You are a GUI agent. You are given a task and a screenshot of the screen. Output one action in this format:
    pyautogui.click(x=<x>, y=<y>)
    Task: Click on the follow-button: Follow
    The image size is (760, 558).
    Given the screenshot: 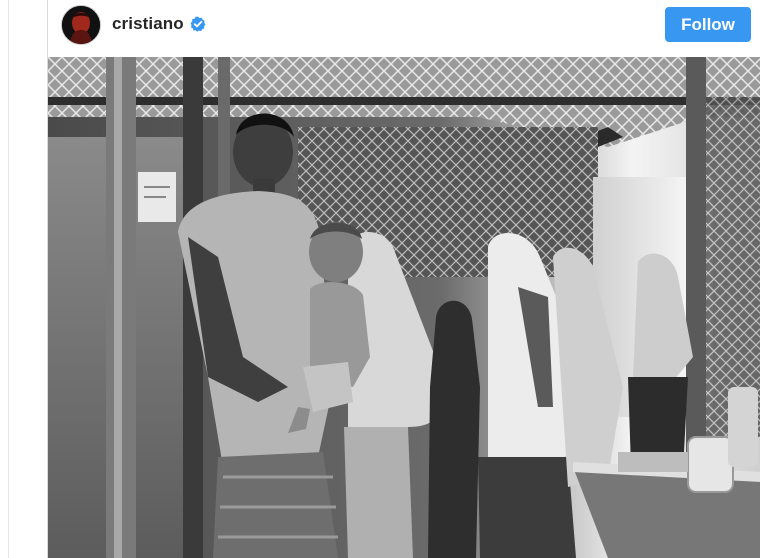 What is the action you would take?
    pyautogui.click(x=708, y=24)
    